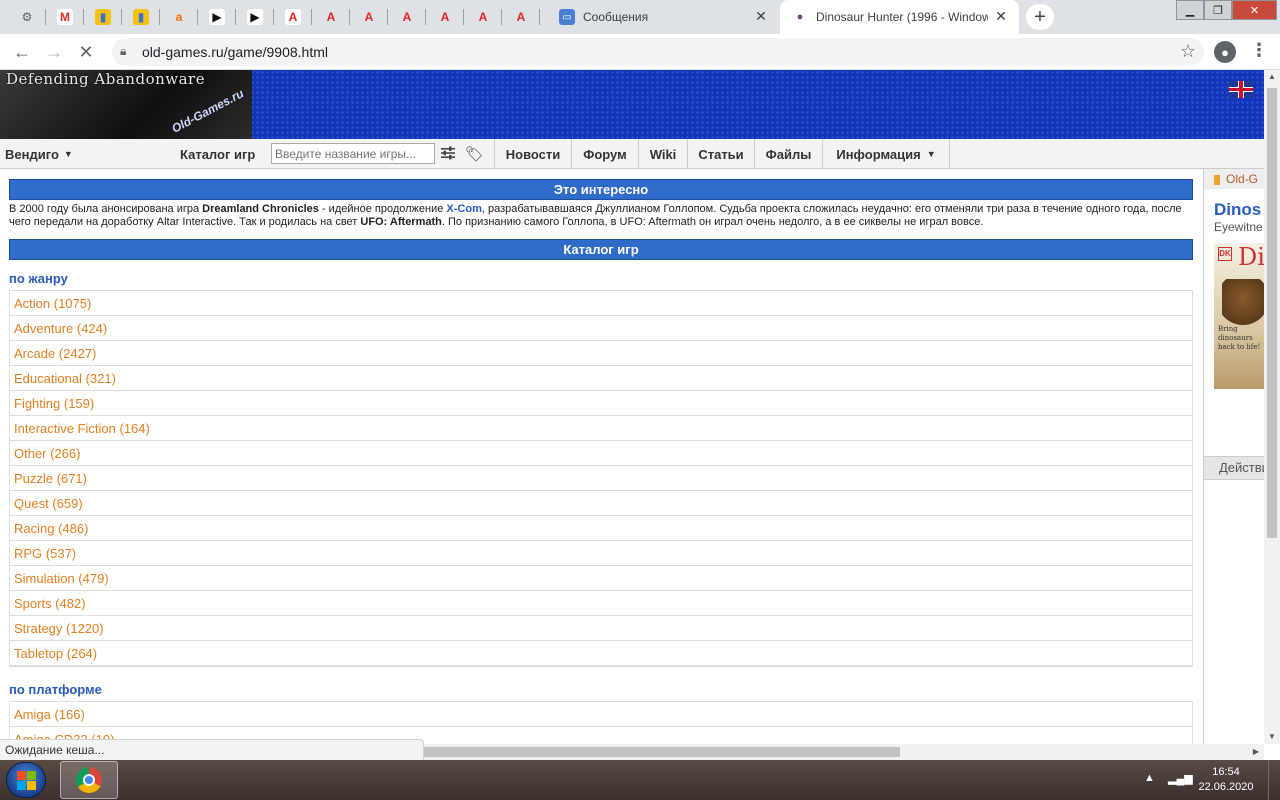 This screenshot has height=800, width=1280. Describe the element at coordinates (1272, 737) in the screenshot. I see `scroll-down-icon: ▼` at that location.